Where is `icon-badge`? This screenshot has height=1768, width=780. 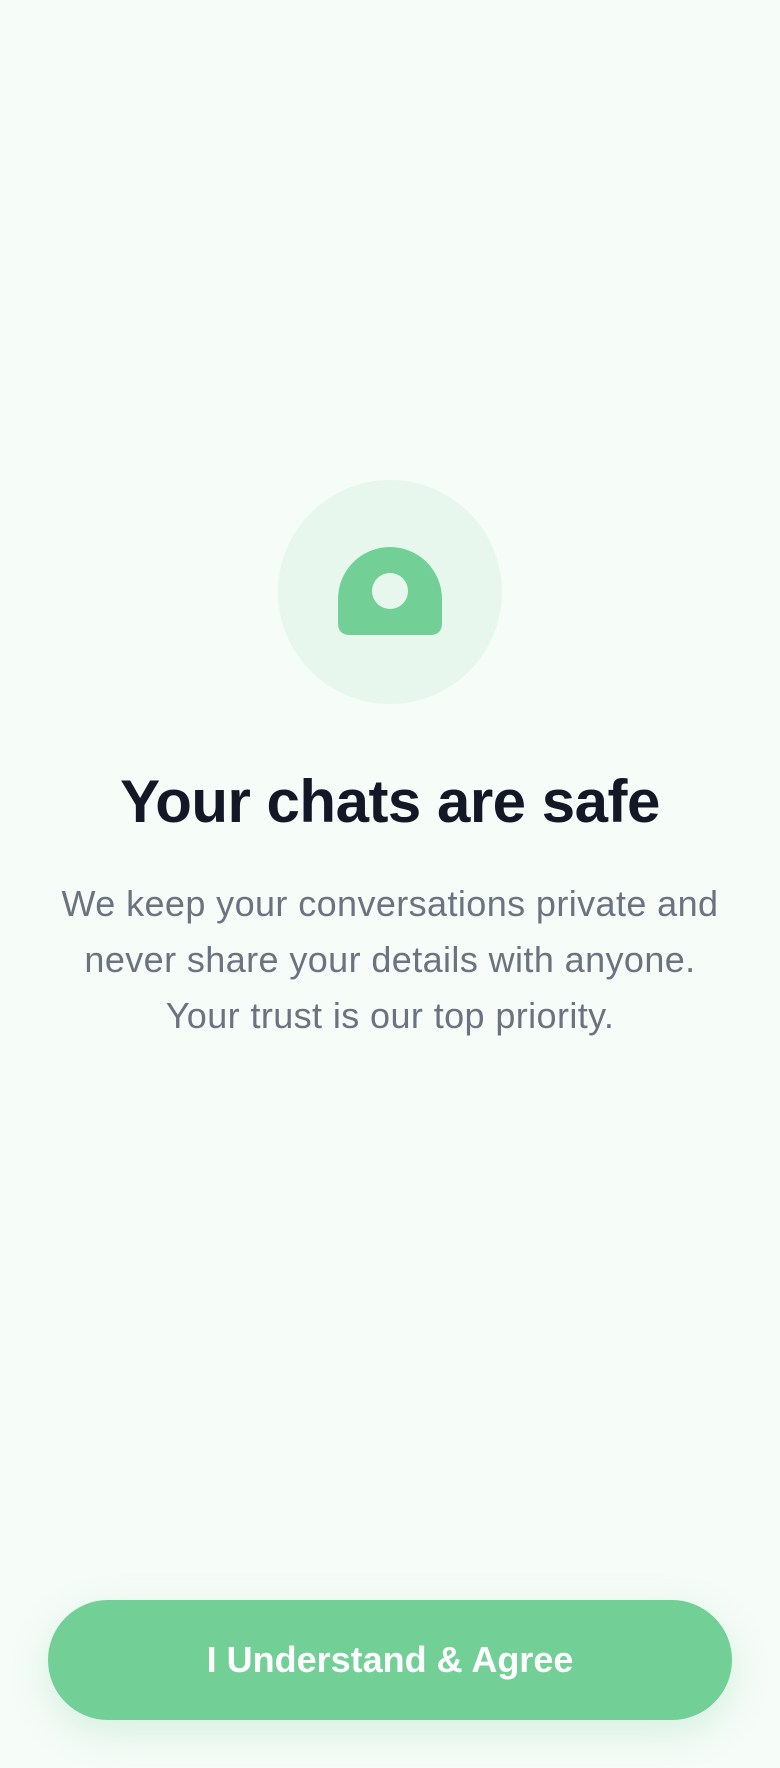
icon-badge is located at coordinates (390, 592).